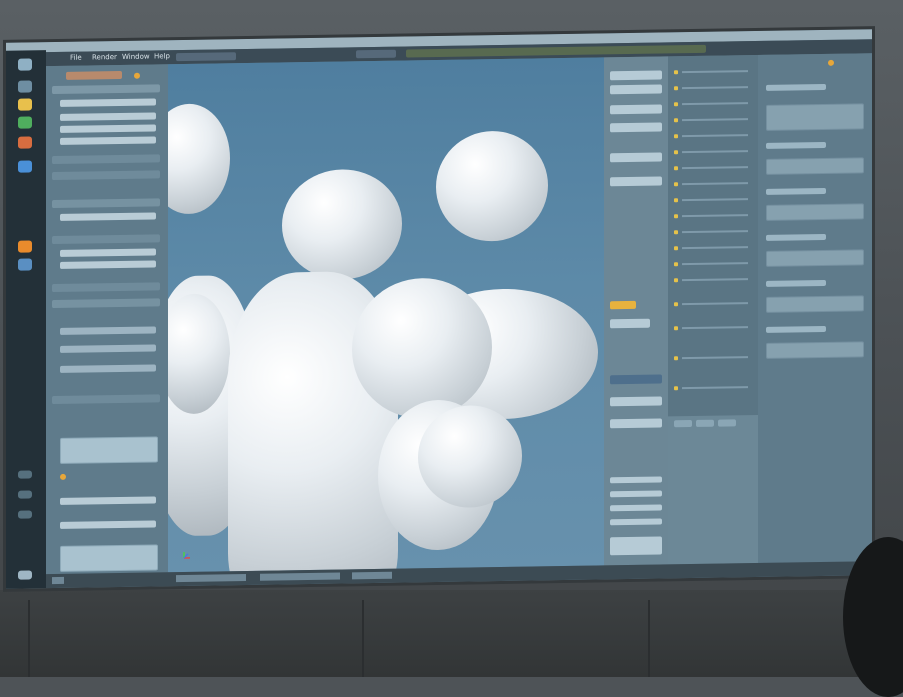  I want to click on texture-field, so click(108, 216).